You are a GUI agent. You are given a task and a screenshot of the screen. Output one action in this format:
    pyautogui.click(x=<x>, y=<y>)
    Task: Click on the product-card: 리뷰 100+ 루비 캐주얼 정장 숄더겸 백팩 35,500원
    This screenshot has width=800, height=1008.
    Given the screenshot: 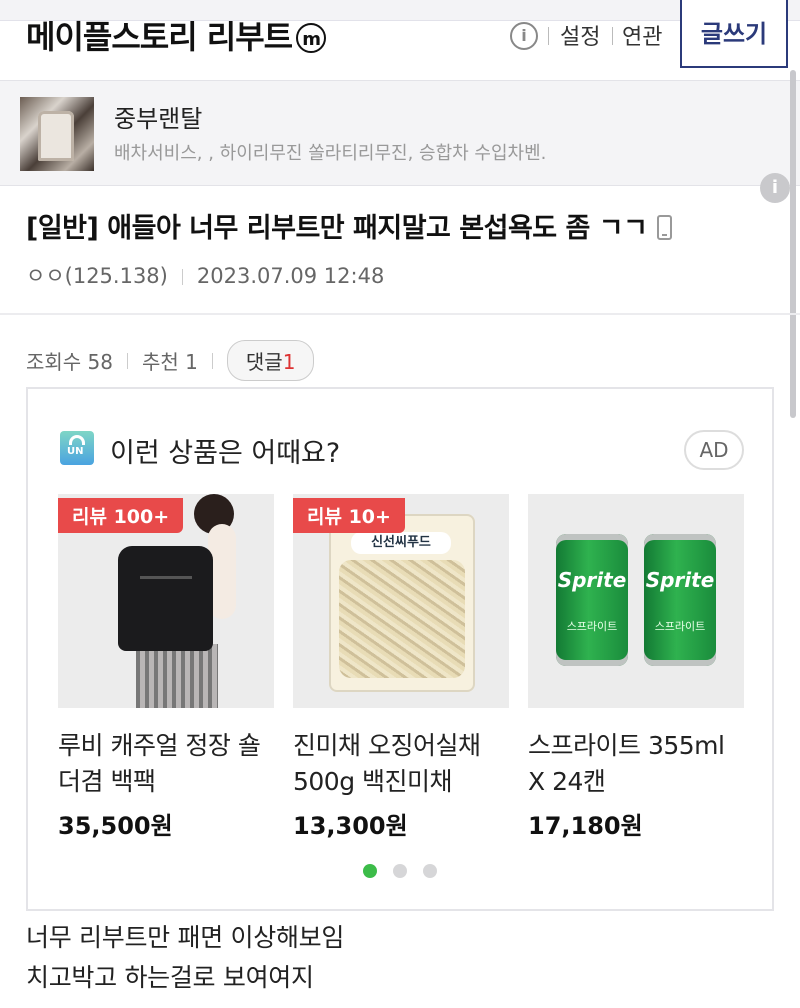 What is the action you would take?
    pyautogui.click(x=166, y=667)
    